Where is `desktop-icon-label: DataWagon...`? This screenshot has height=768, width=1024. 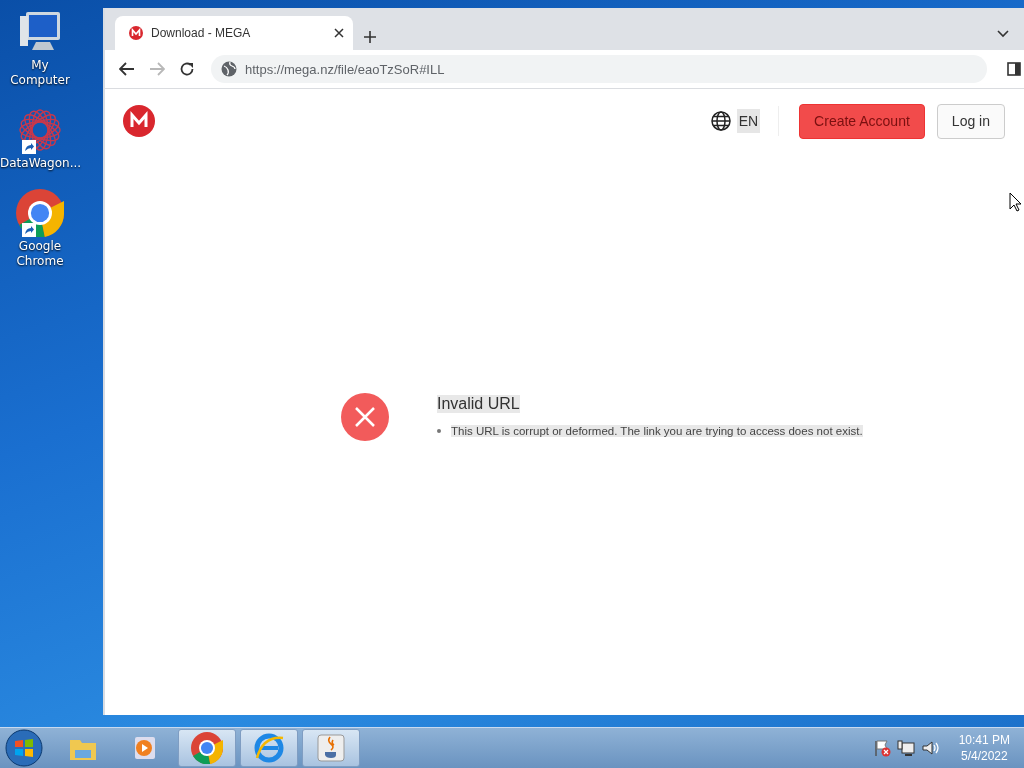 desktop-icon-label: DataWagon... is located at coordinates (40, 163).